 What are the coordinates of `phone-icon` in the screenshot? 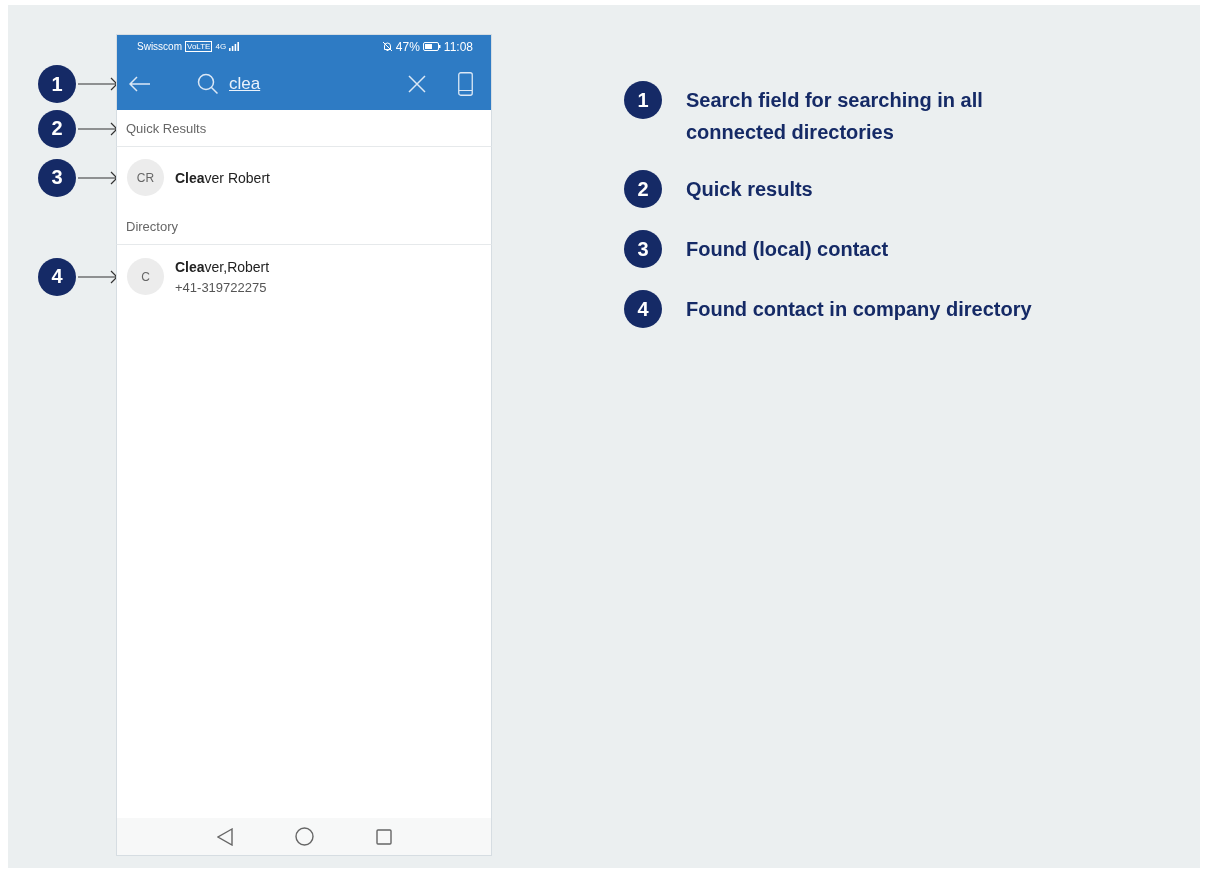 It's located at (465, 84).